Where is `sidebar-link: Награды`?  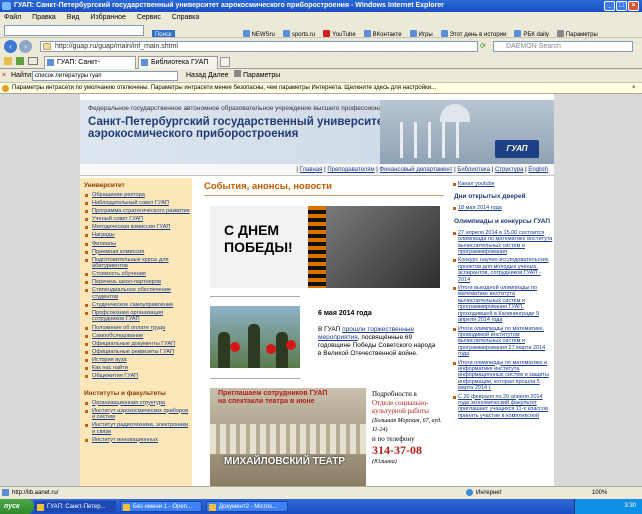
sidebar-link: Награды is located at coordinates (136, 235).